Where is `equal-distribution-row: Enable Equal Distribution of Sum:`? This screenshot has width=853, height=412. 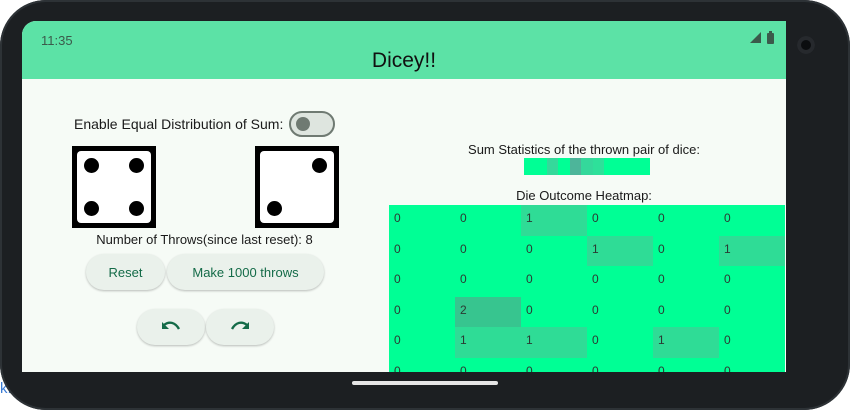 equal-distribution-row: Enable Equal Distribution of Sum: is located at coordinates (205, 124).